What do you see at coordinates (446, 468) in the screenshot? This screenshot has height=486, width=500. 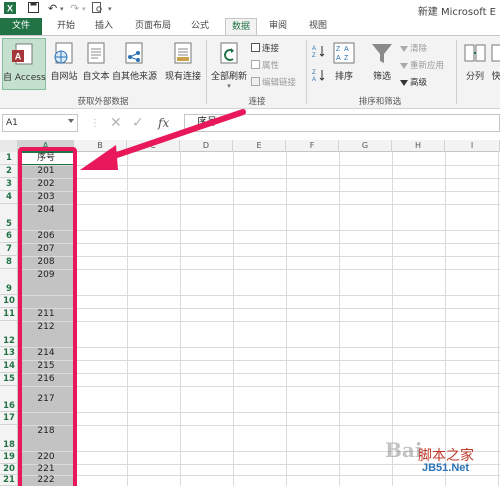 I see `site-watermark: JB51.Net` at bounding box center [446, 468].